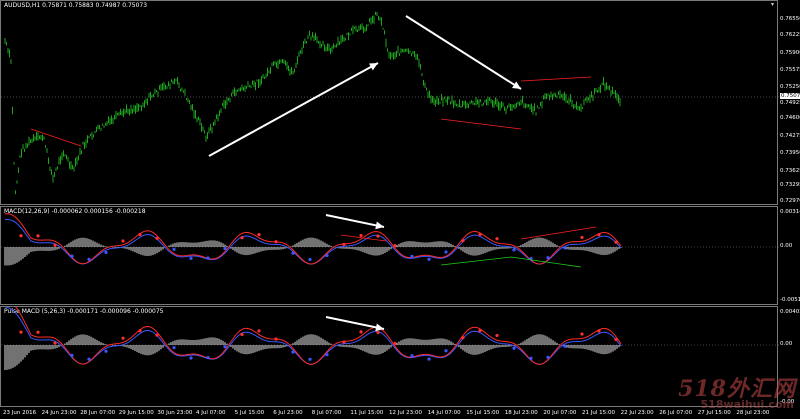 The height and width of the screenshot is (419, 800). What do you see at coordinates (379, 225) in the screenshot?
I see `arrow-head` at bounding box center [379, 225].